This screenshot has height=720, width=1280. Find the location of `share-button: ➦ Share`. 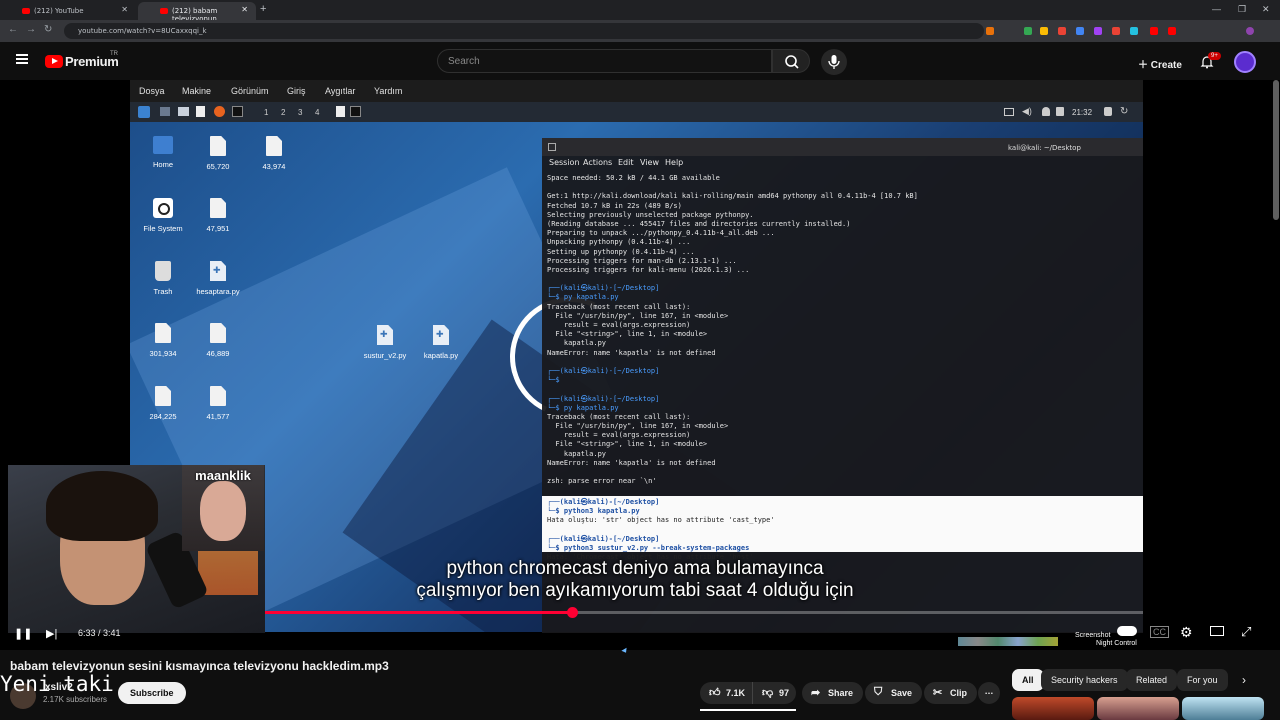

share-button: ➦ Share is located at coordinates (833, 693).